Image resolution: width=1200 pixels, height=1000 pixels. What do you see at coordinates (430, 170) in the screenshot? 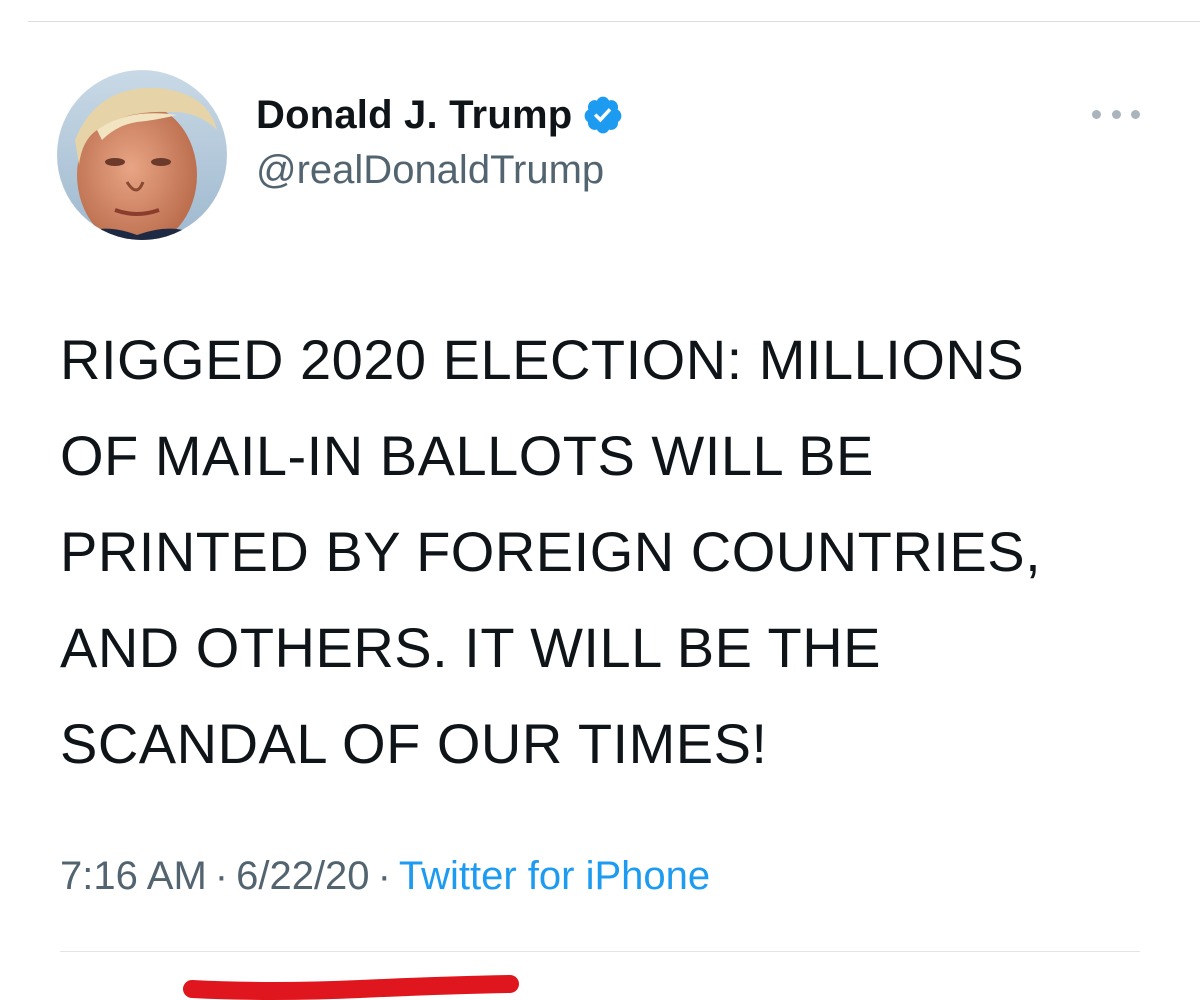
I see `author-handle: @realDonaldTrump` at bounding box center [430, 170].